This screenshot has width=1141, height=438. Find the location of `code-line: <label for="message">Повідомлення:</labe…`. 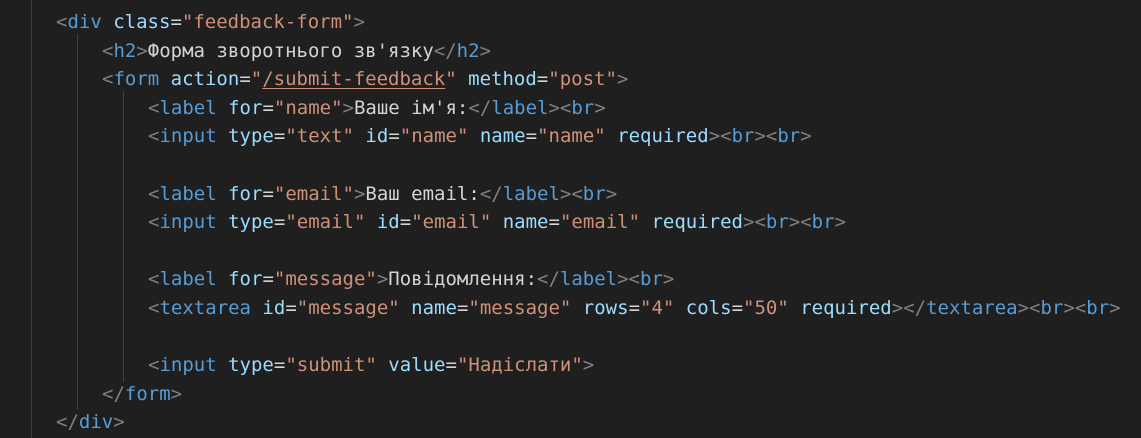

code-line: <label for="message">Повідомлення:</labe… is located at coordinates (560, 279).